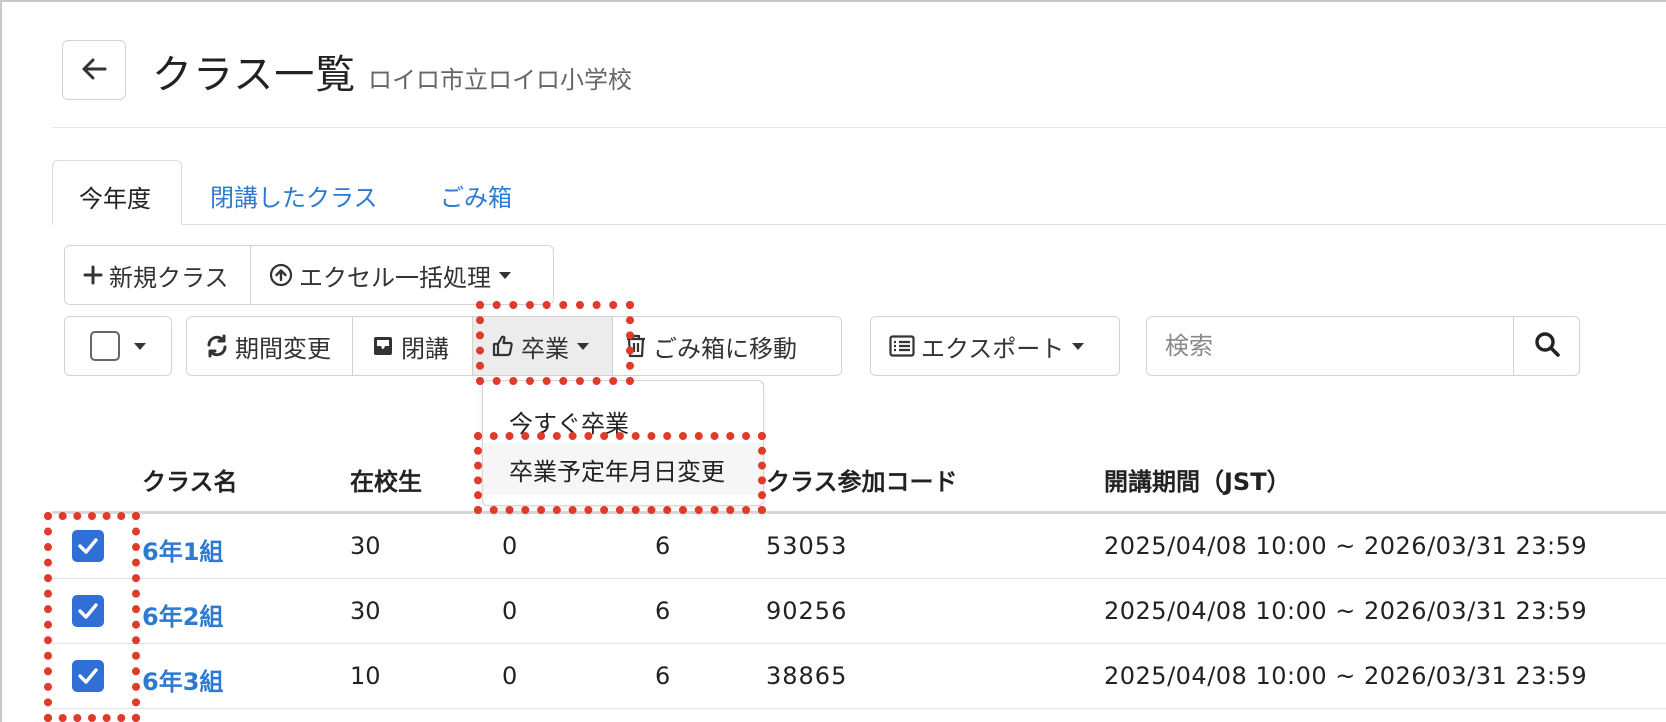 Image resolution: width=1666 pixels, height=722 pixels. I want to click on period-change-label: 期間変更, so click(283, 348).